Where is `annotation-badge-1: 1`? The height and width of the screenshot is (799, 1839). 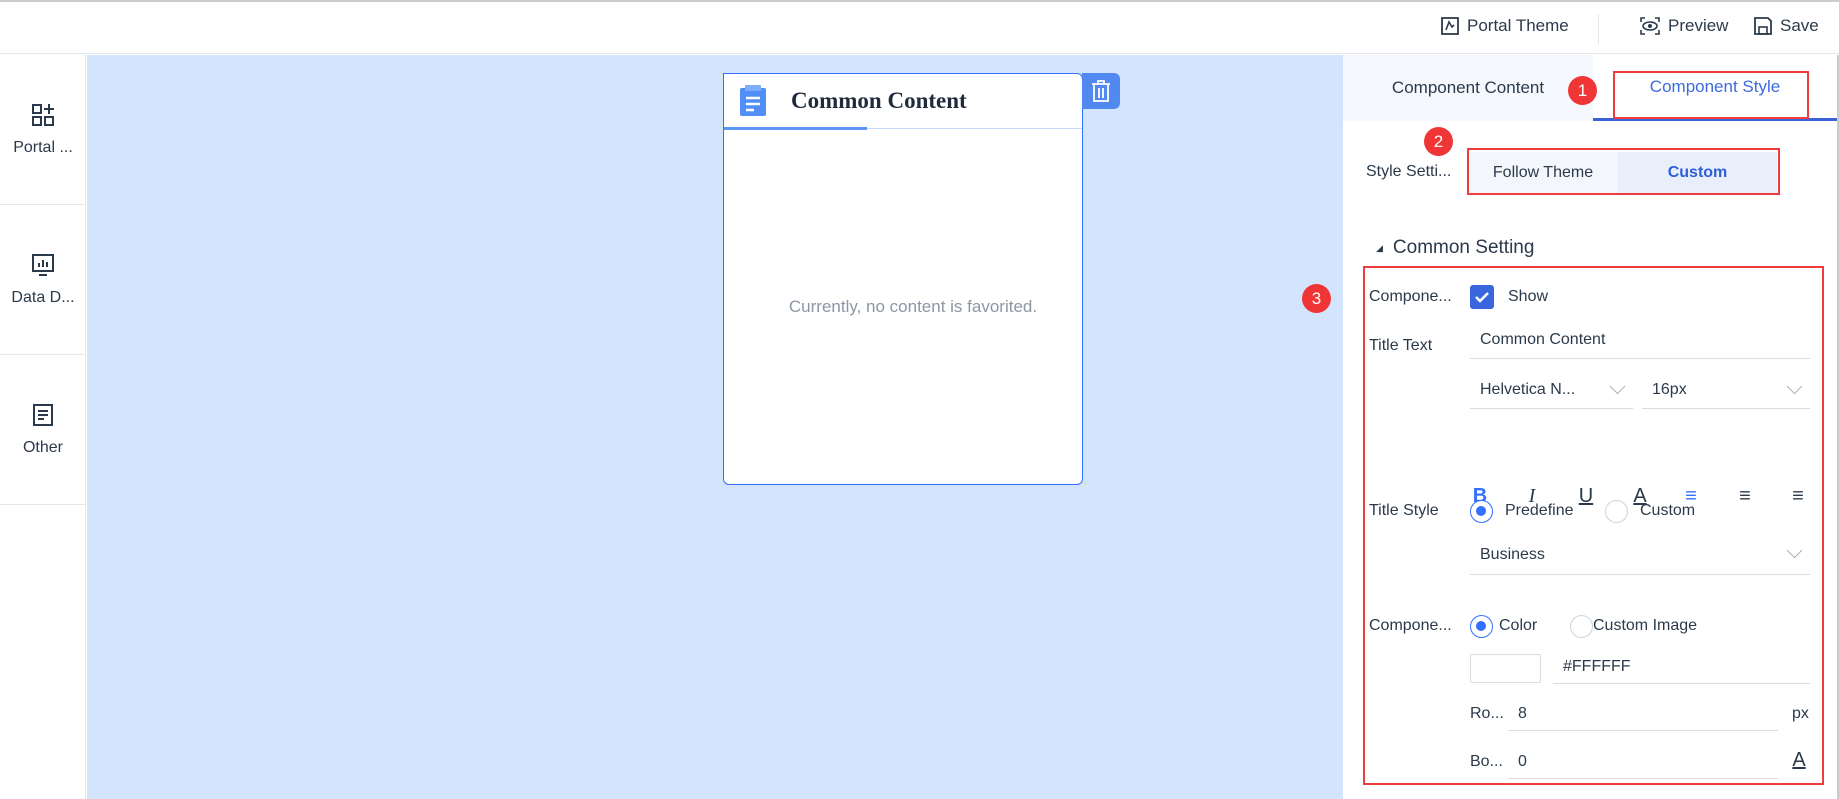
annotation-badge-1: 1 is located at coordinates (1582, 90).